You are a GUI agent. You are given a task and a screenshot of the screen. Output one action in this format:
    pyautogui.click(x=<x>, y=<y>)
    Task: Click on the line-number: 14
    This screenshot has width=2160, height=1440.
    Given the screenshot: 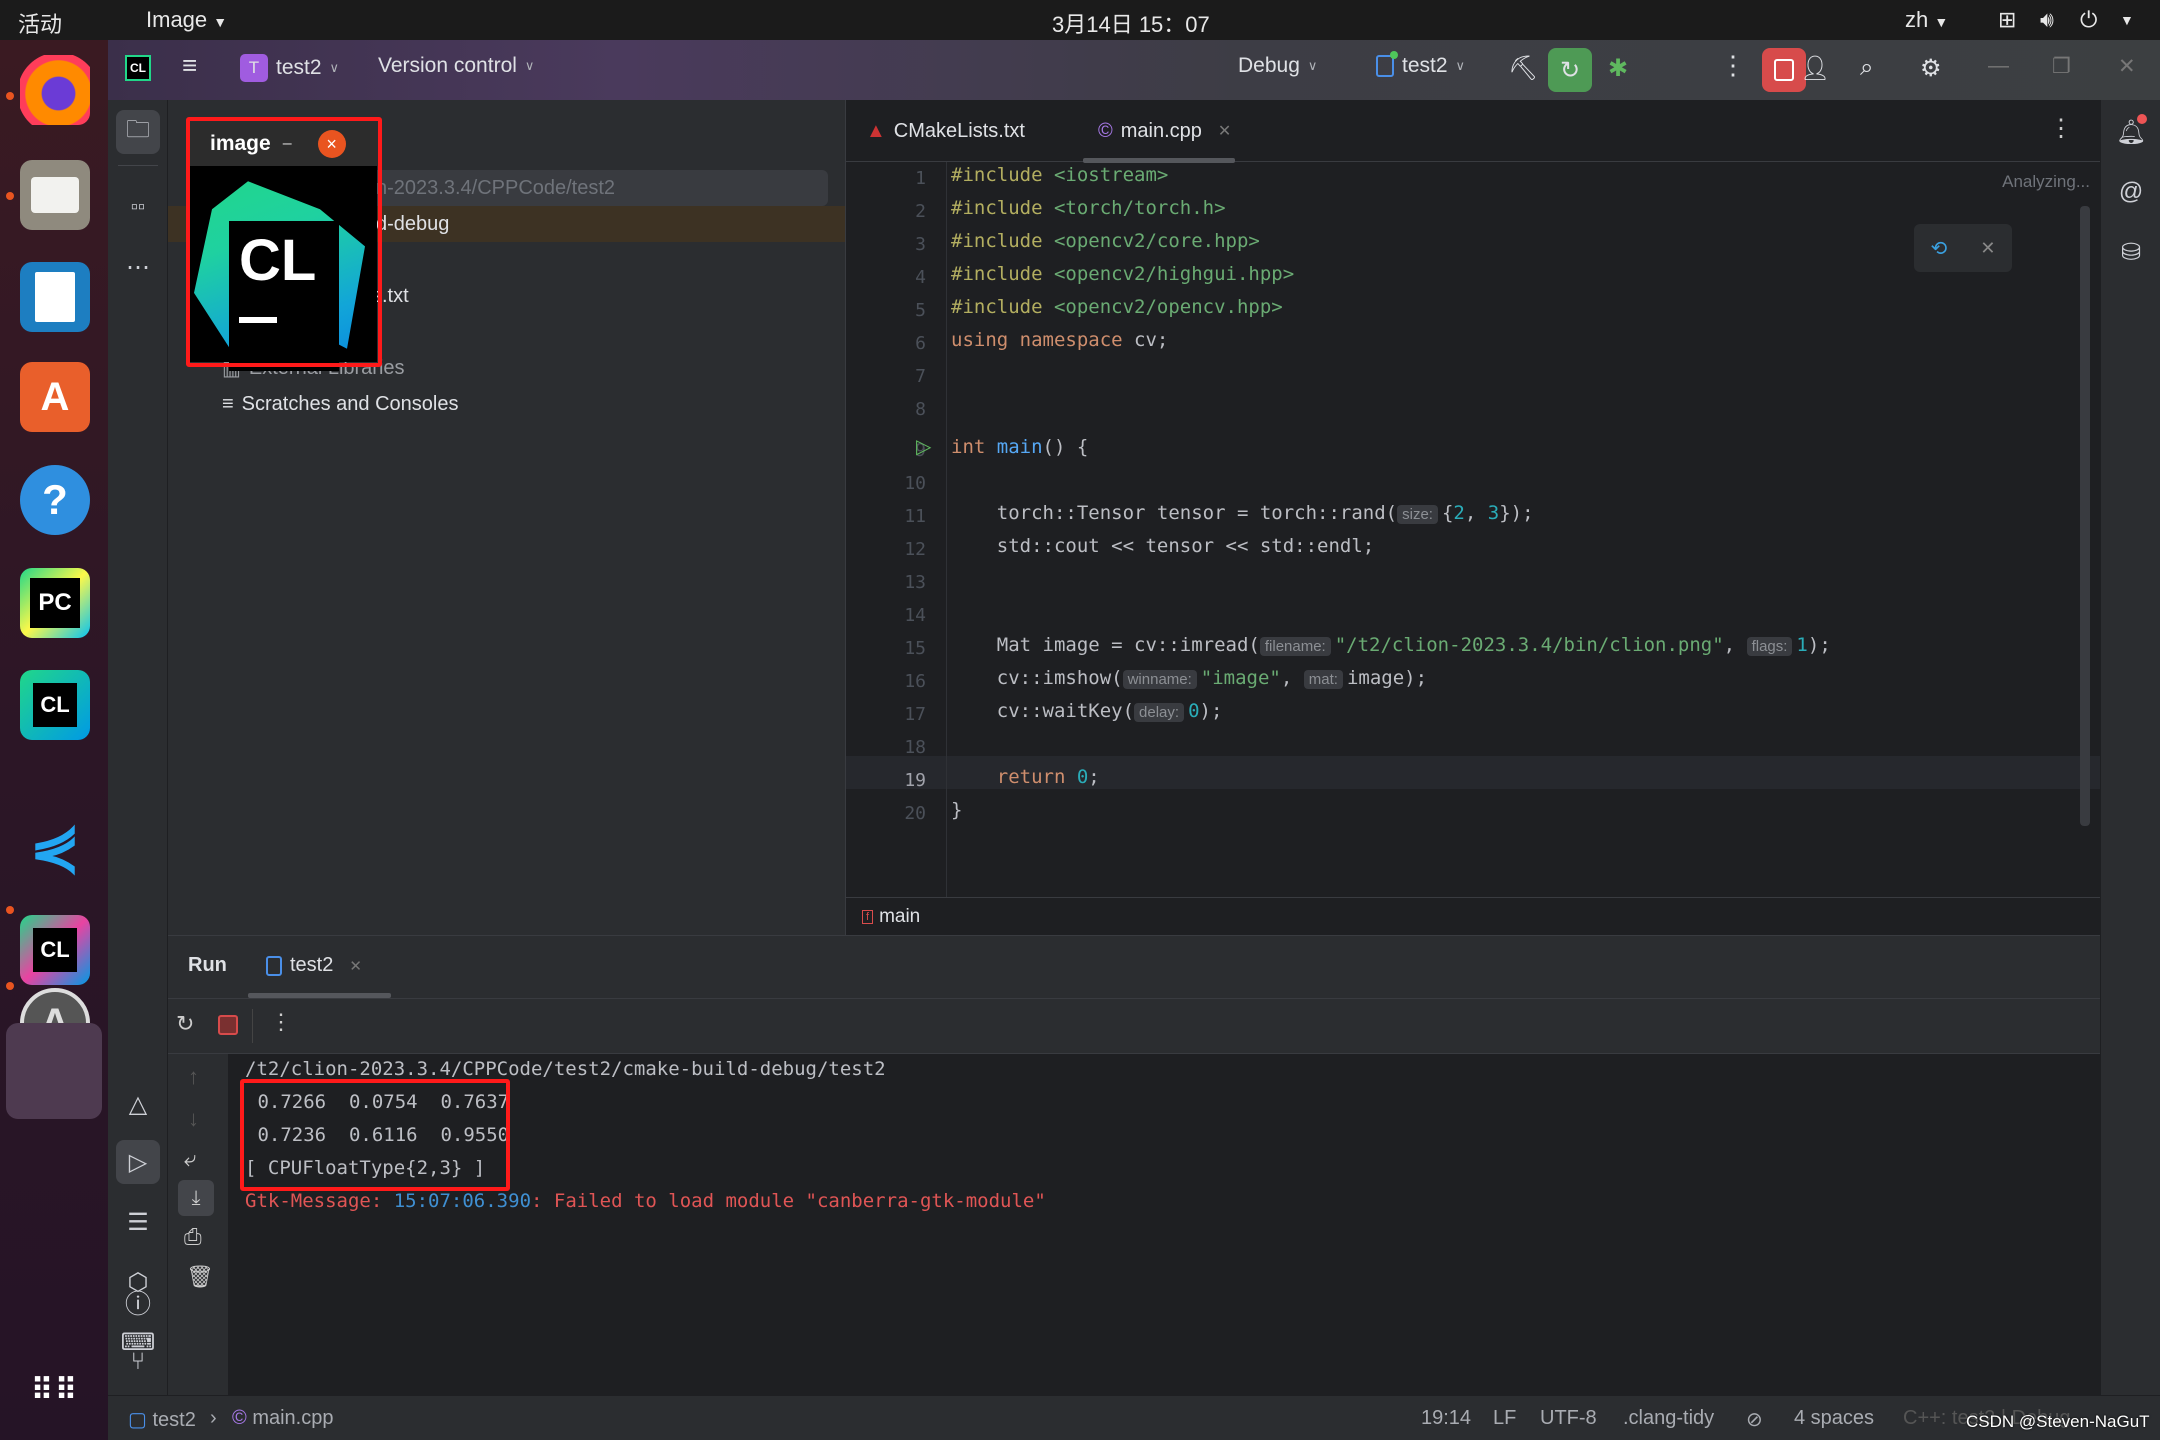 What is the action you would take?
    pyautogui.click(x=915, y=615)
    